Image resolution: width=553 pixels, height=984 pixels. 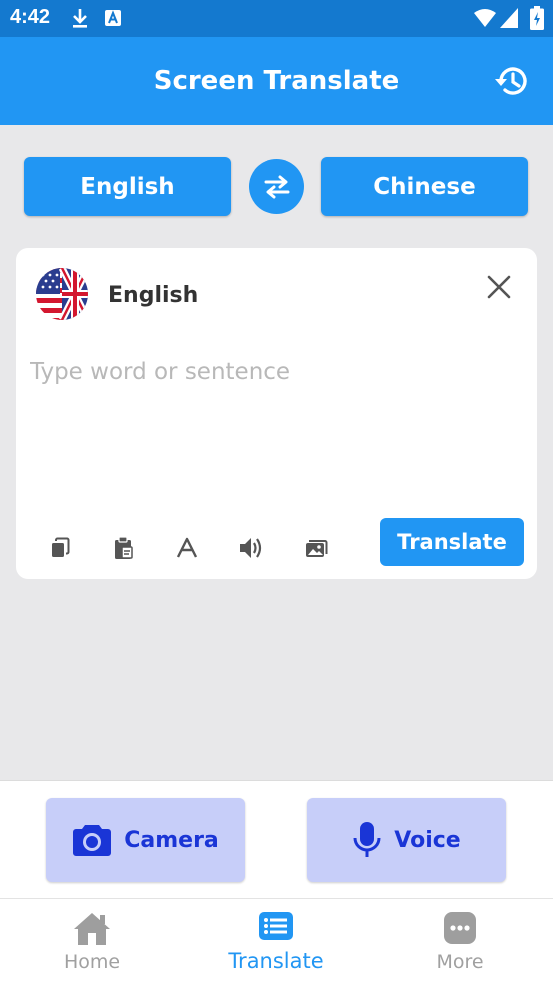 What do you see at coordinates (460, 928) in the screenshot?
I see `more-icon` at bounding box center [460, 928].